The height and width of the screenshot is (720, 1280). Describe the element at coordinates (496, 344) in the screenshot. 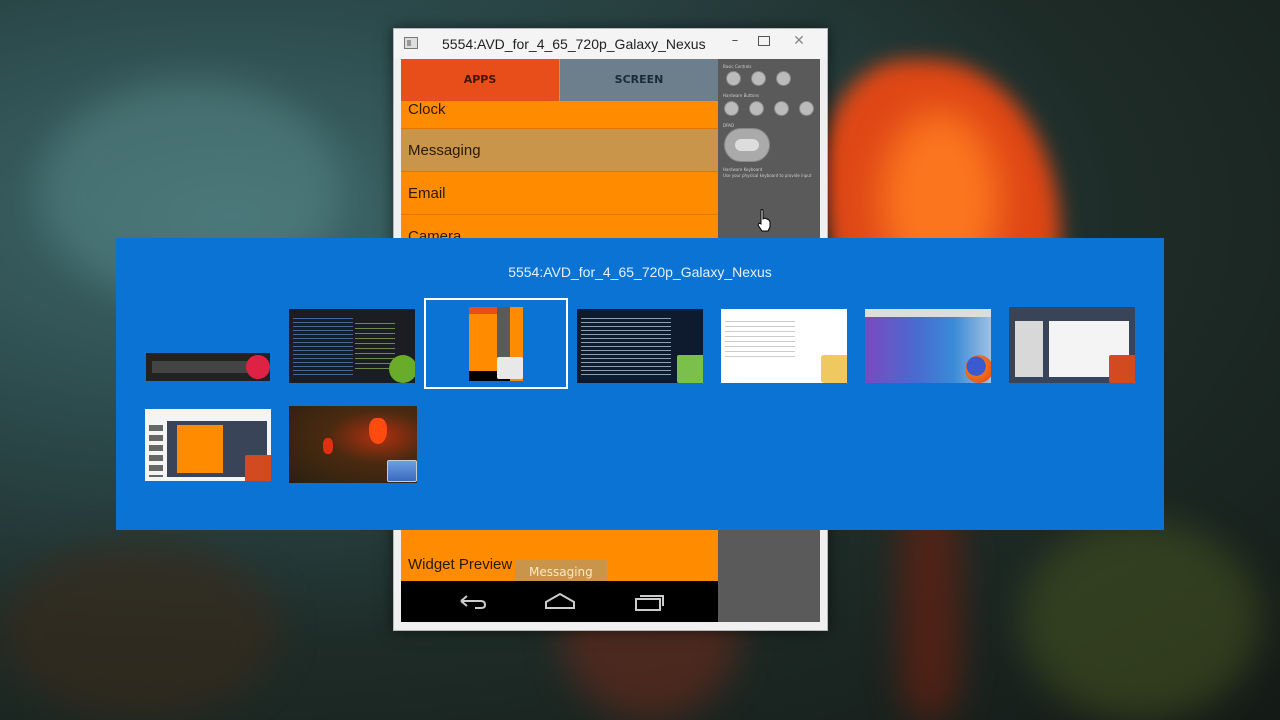

I see `switcher-window-thumbnail: emulator-icon` at that location.